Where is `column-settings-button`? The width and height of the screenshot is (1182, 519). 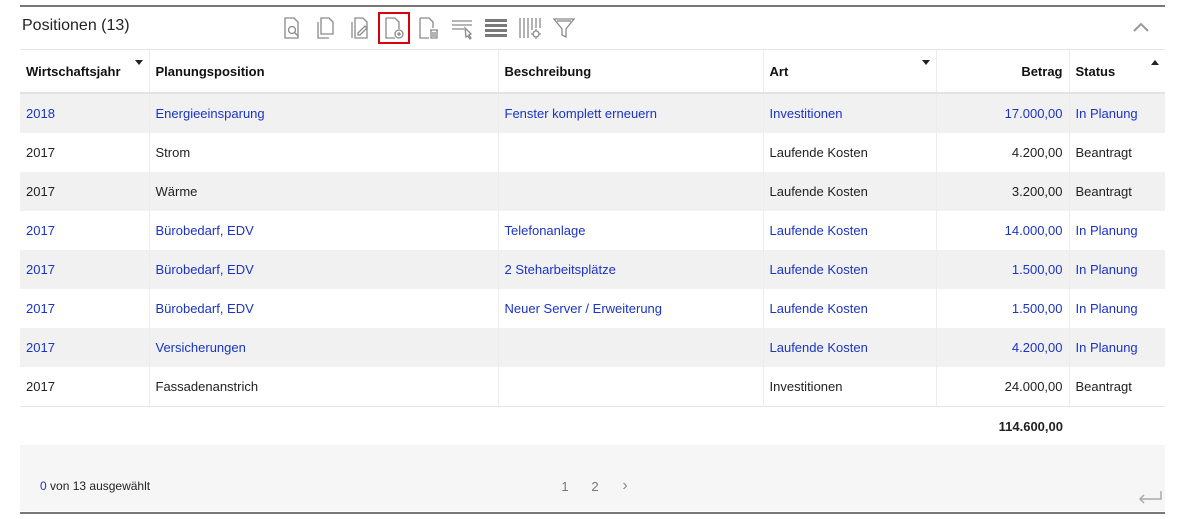 column-settings-button is located at coordinates (530, 28).